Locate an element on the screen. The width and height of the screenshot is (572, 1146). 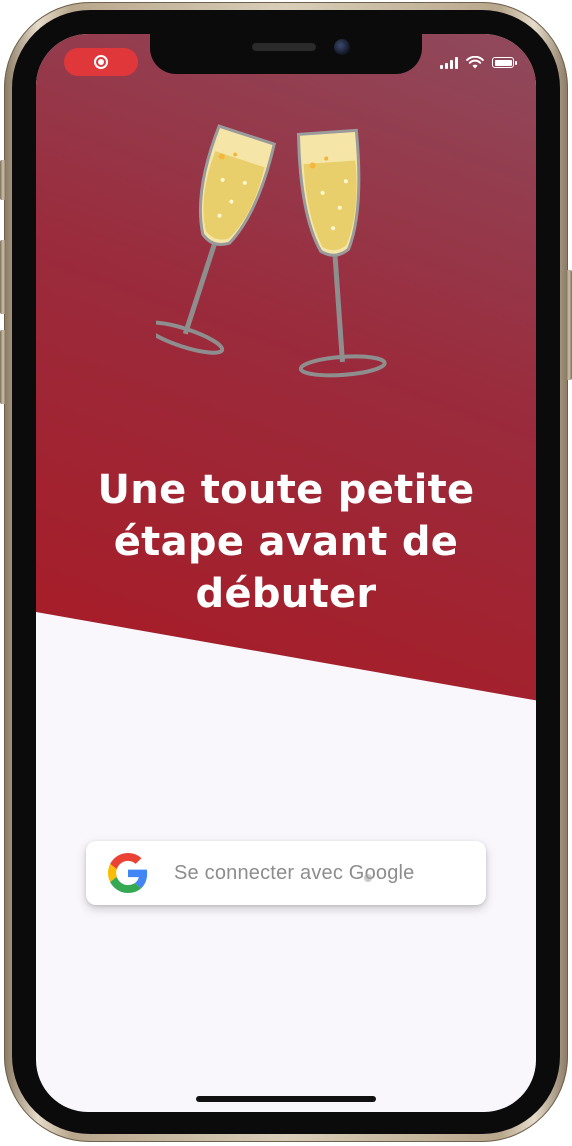
google-sign-in-label: Se connecter avec Google is located at coordinates (294, 873).